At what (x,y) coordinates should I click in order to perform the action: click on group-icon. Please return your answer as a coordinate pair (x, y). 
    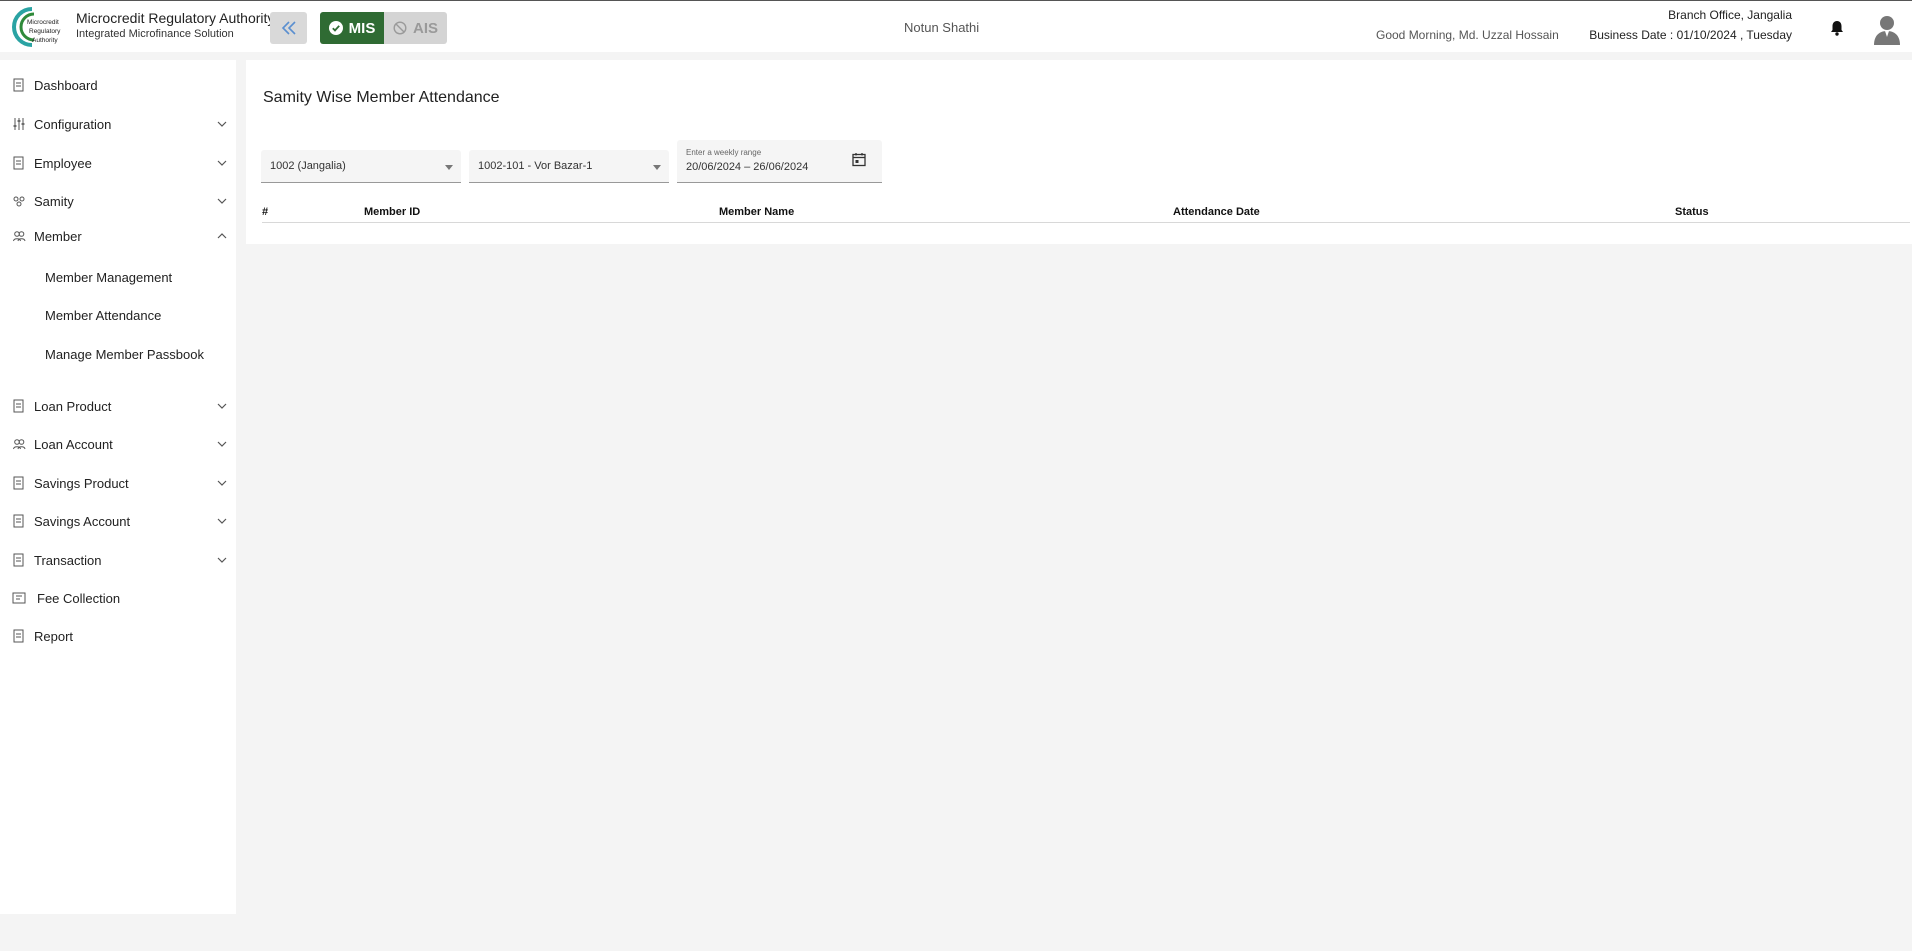
    Looking at the image, I should click on (19, 201).